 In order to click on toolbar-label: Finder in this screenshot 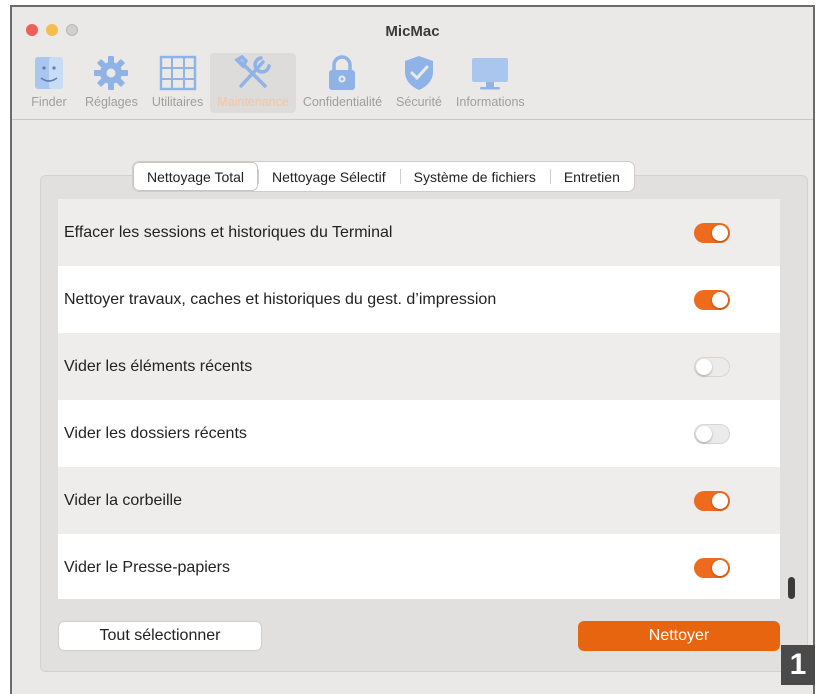, I will do `click(49, 102)`.